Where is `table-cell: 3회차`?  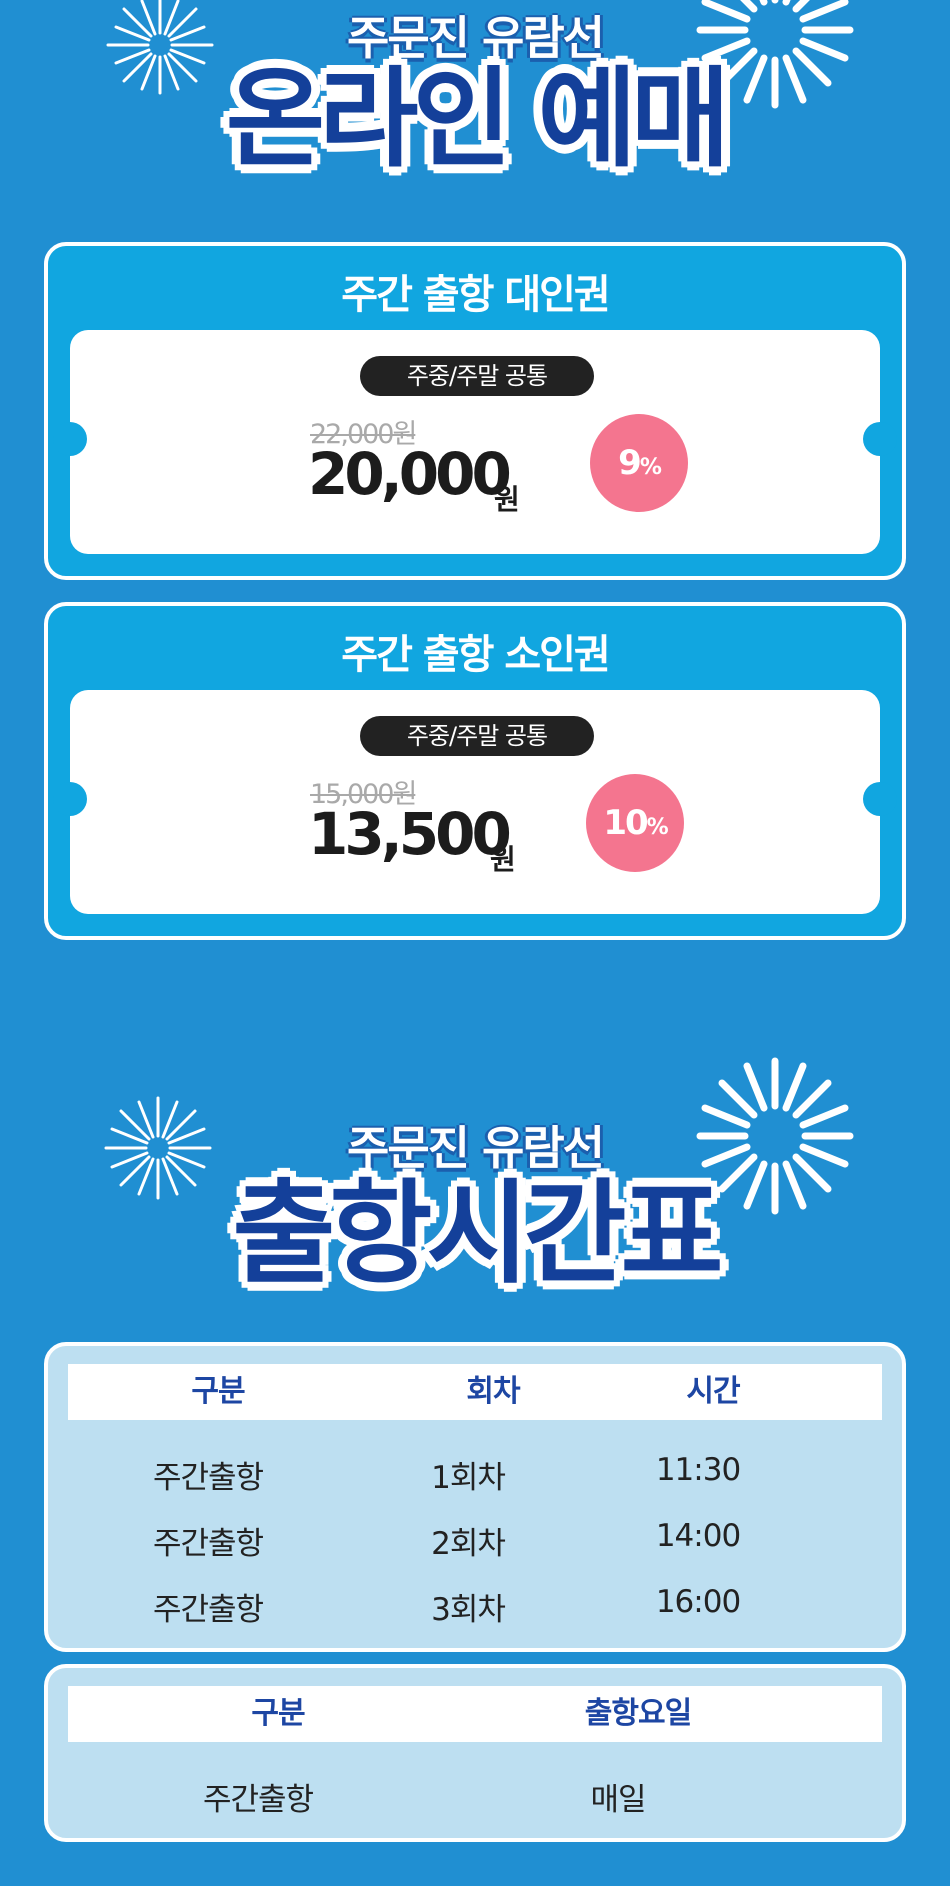
table-cell: 3회차 is located at coordinates (468, 1610).